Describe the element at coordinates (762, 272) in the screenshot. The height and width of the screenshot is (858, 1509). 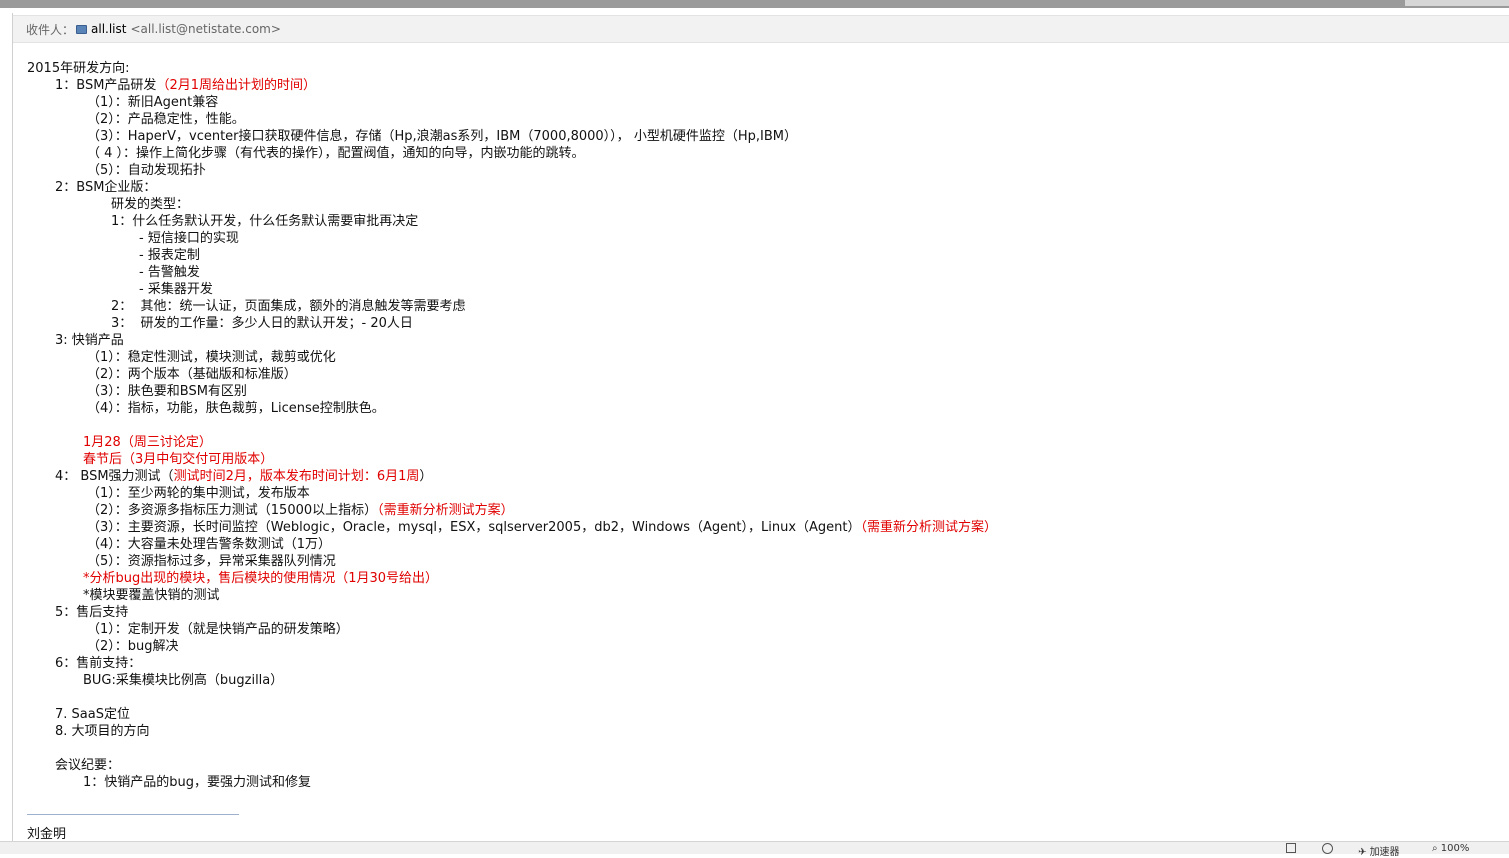
I see `email-line: - 告警触发` at that location.